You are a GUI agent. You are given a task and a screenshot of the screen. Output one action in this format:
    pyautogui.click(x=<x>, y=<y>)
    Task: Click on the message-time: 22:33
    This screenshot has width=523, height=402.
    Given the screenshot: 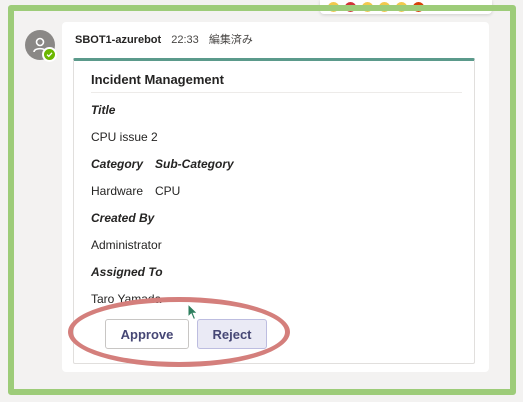 What is the action you would take?
    pyautogui.click(x=185, y=40)
    